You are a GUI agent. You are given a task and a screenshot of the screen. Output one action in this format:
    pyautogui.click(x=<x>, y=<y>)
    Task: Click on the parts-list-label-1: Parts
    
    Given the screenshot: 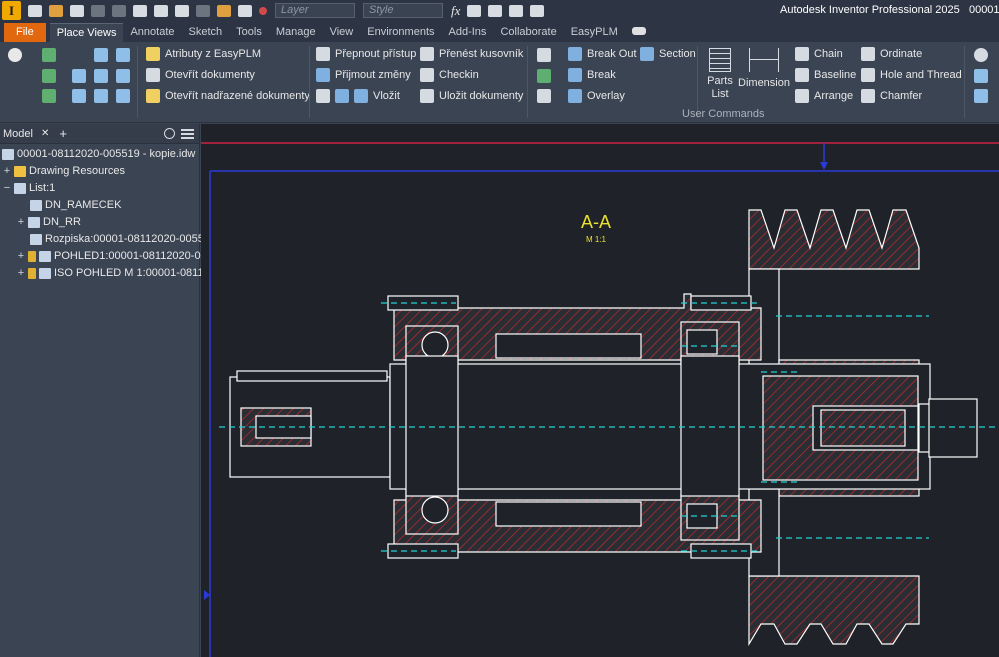 What is the action you would take?
    pyautogui.click(x=720, y=81)
    